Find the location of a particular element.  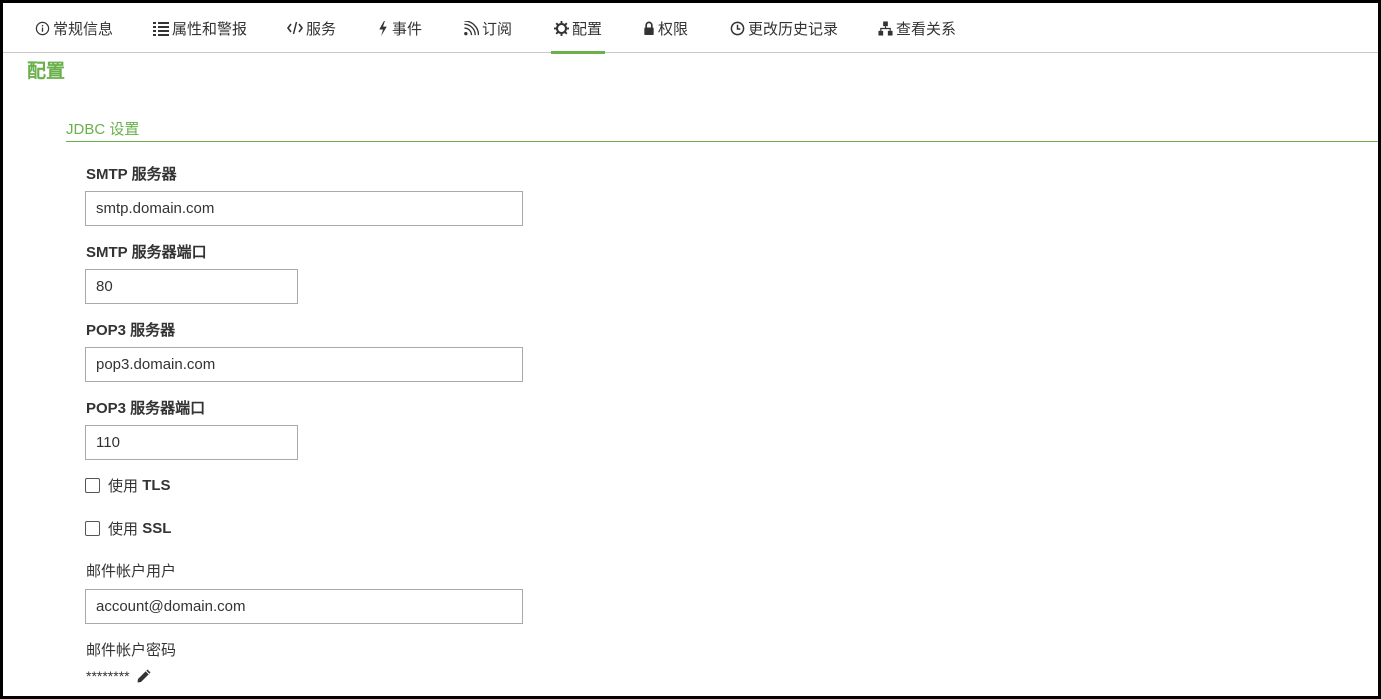

mail-password-row: ******** is located at coordinates (119, 676).